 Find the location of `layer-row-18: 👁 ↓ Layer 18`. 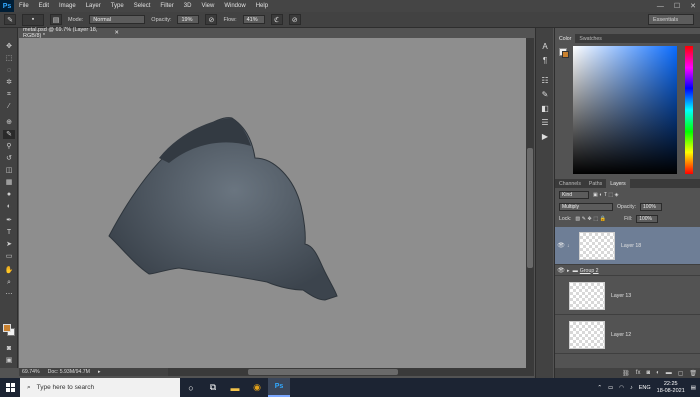

layer-row-18: 👁 ↓ Layer 18 is located at coordinates (627, 246).